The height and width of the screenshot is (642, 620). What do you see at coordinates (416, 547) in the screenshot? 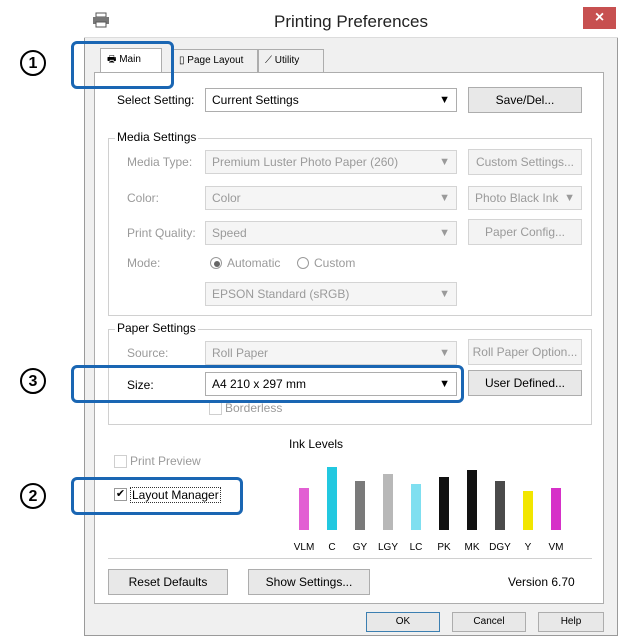
I see `ink-label-lc: LC` at bounding box center [416, 547].